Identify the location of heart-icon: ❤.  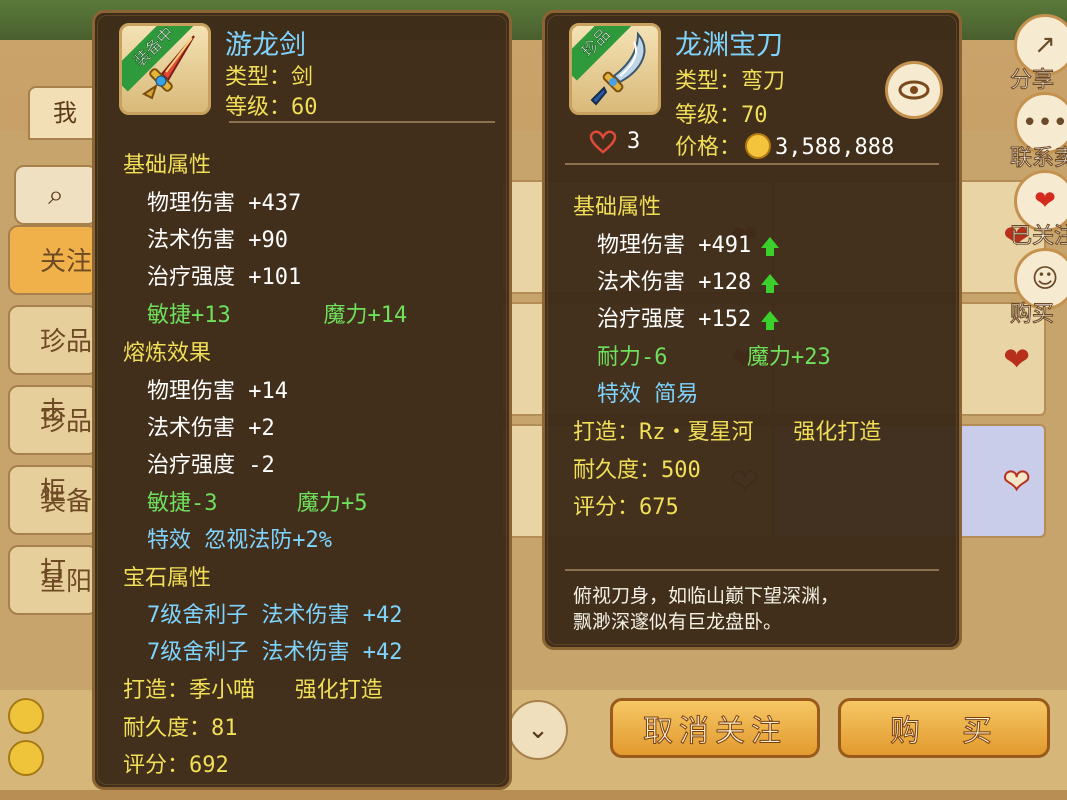
(1016, 359).